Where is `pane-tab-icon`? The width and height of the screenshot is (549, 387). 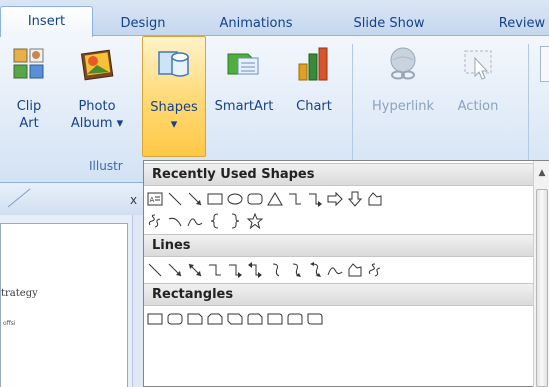 pane-tab-icon is located at coordinates (19, 198).